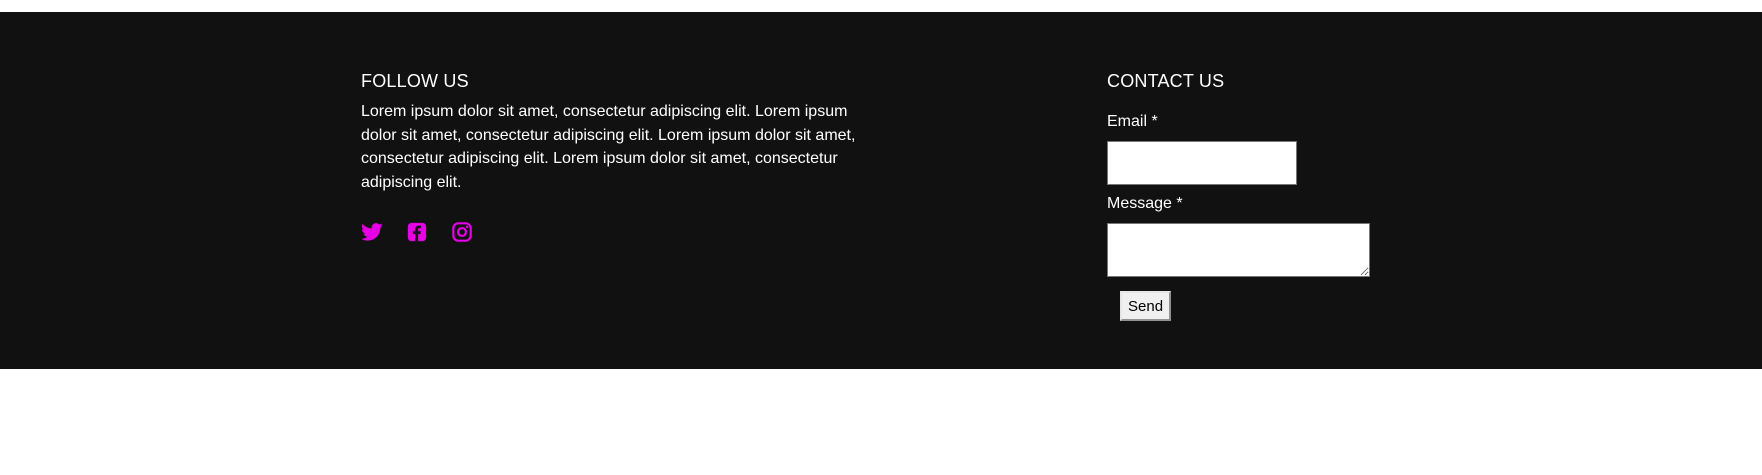 This screenshot has width=1762, height=475. Describe the element at coordinates (1132, 121) in the screenshot. I see `email-label: Email *` at that location.